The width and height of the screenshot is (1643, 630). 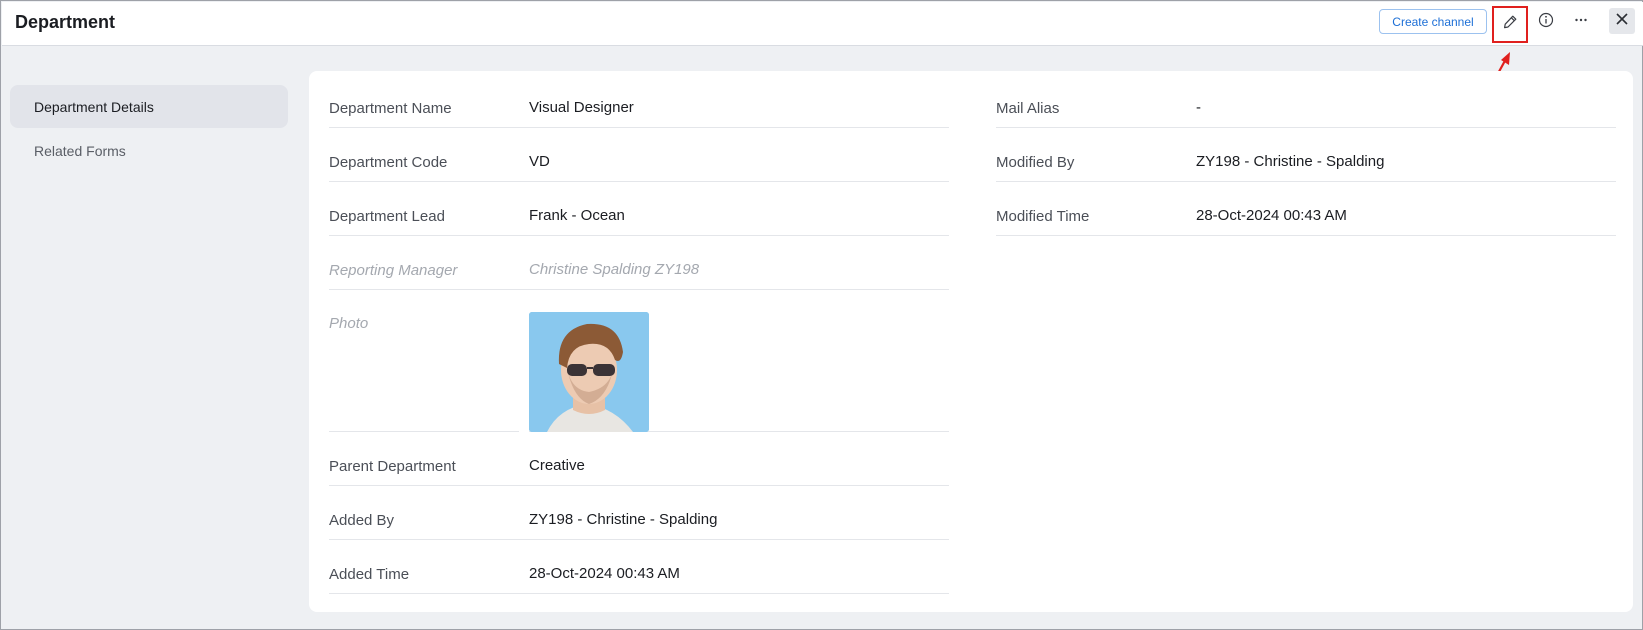 I want to click on field-added-by: Added By ZY198 - Christine - Spalding, so click(x=639, y=513).